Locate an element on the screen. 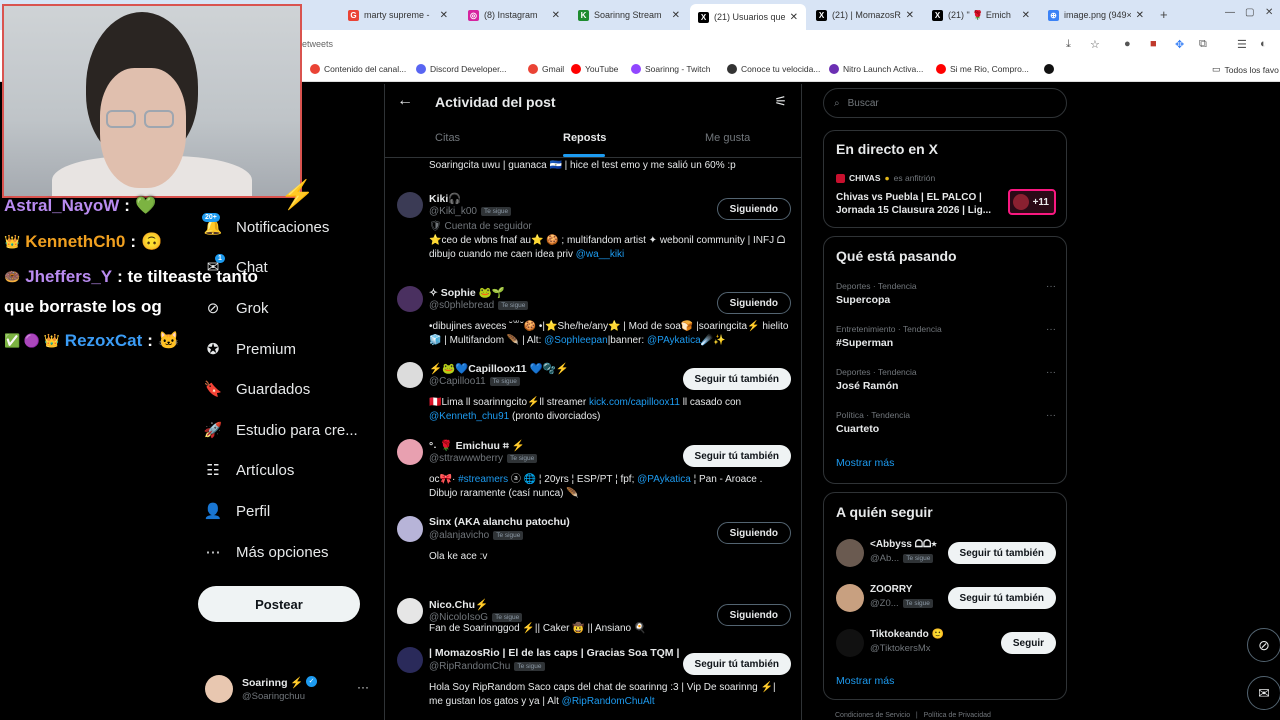 This screenshot has width=1280, height=720. maximize-icon: ▢ is located at coordinates (1249, 12).